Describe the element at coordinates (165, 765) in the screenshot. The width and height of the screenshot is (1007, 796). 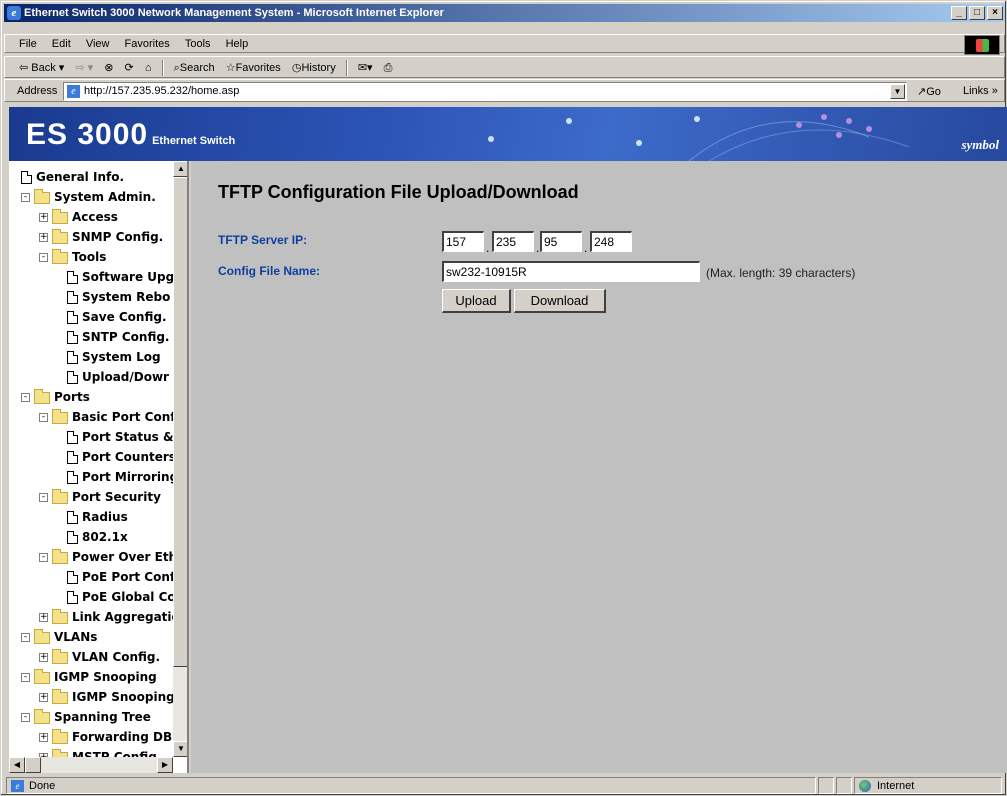
I see `scroll-right-icon: ▶` at that location.